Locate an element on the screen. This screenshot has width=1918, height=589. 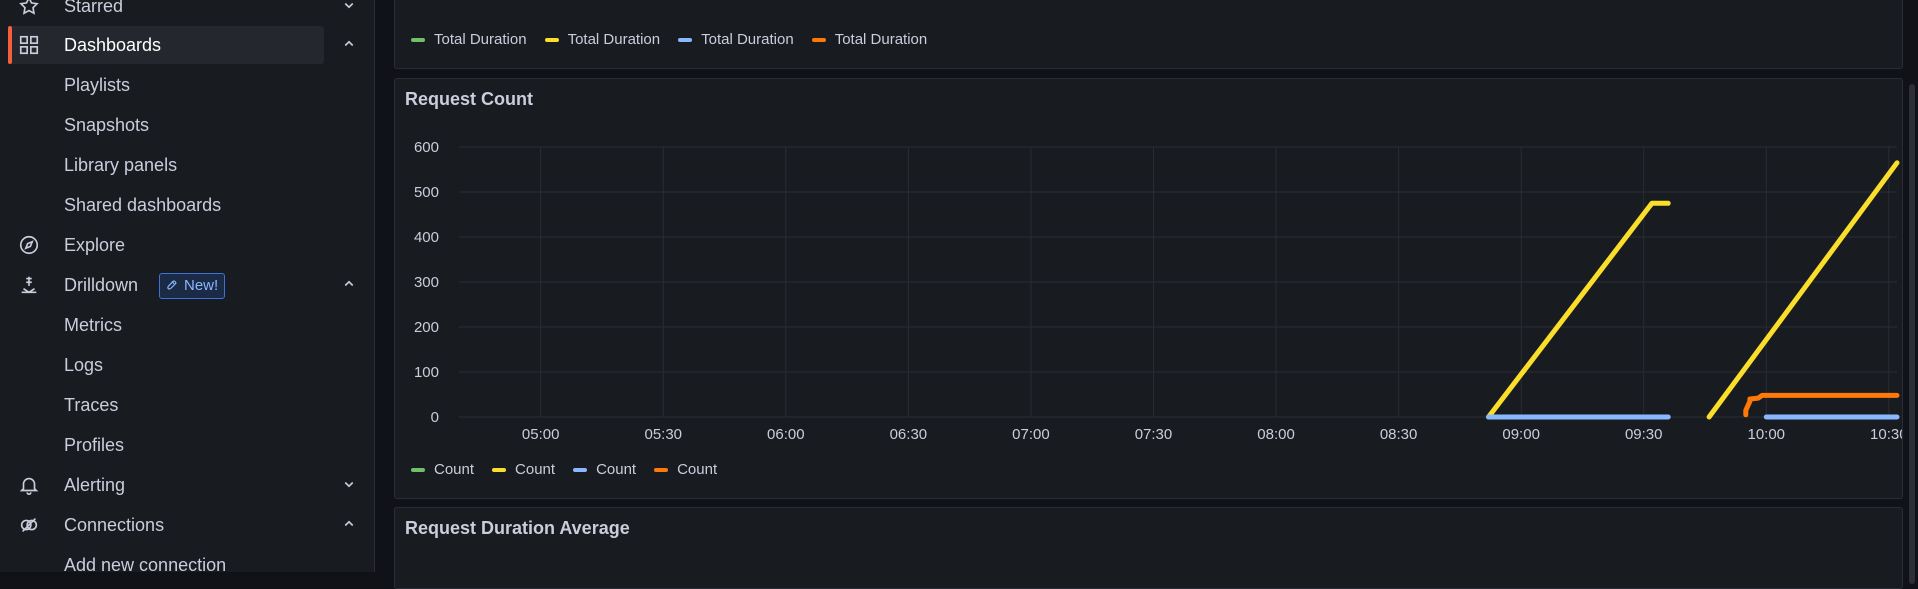
x-tick-label: 05:00 is located at coordinates (541, 434).